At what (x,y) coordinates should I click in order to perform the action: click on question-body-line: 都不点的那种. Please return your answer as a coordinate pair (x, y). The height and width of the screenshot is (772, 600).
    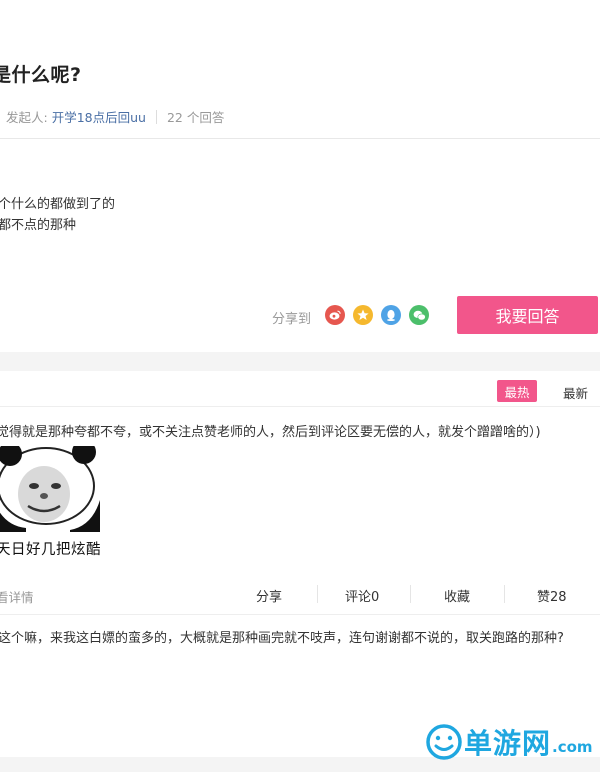
    Looking at the image, I should click on (38, 225).